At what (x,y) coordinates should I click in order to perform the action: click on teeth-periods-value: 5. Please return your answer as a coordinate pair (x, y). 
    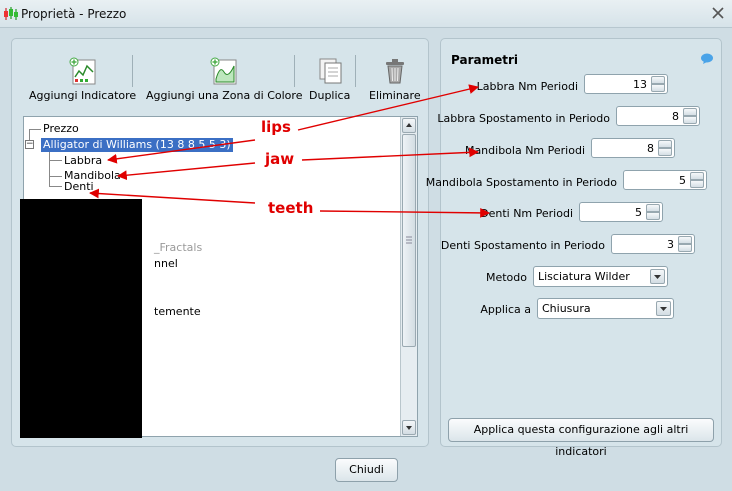
    Looking at the image, I should click on (638, 212).